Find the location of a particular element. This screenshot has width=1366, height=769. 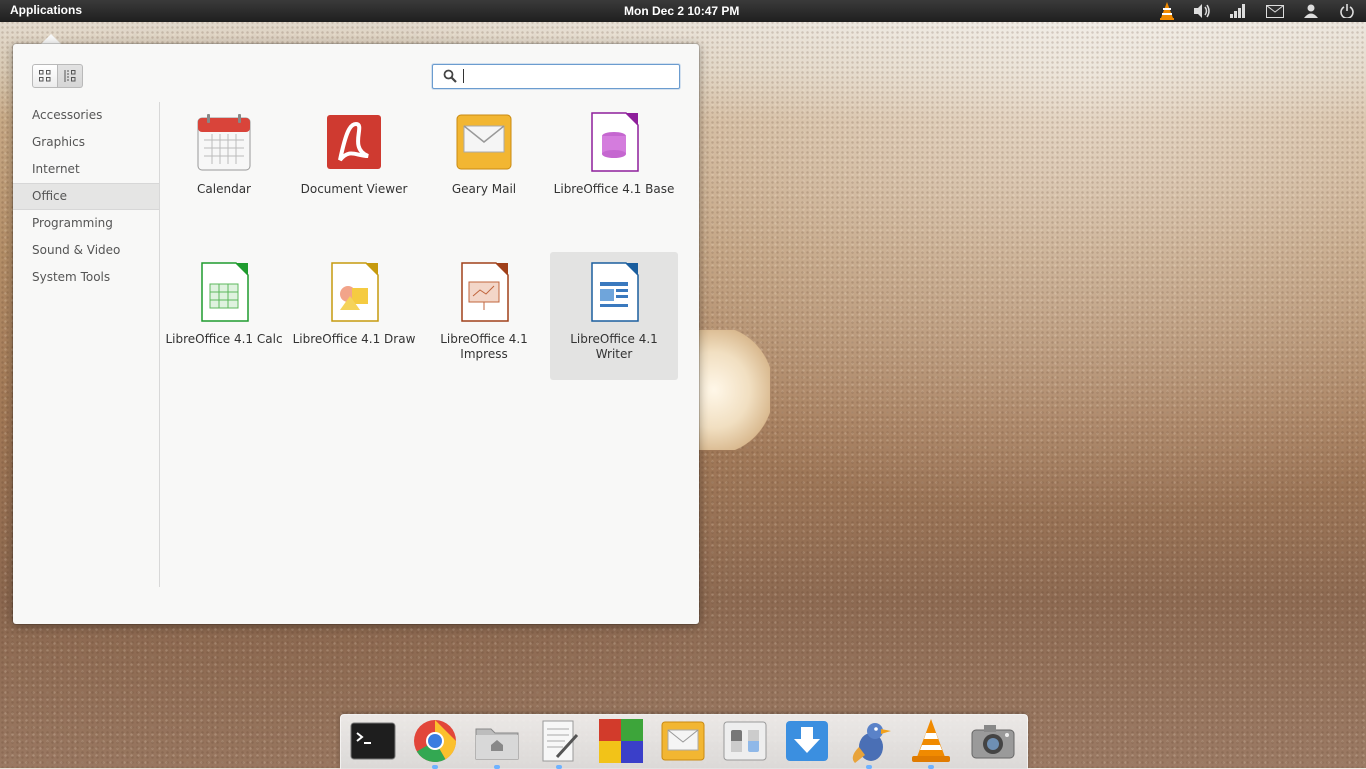

app-label: LibreOffice 4.1 Impress is located at coordinates (484, 346).